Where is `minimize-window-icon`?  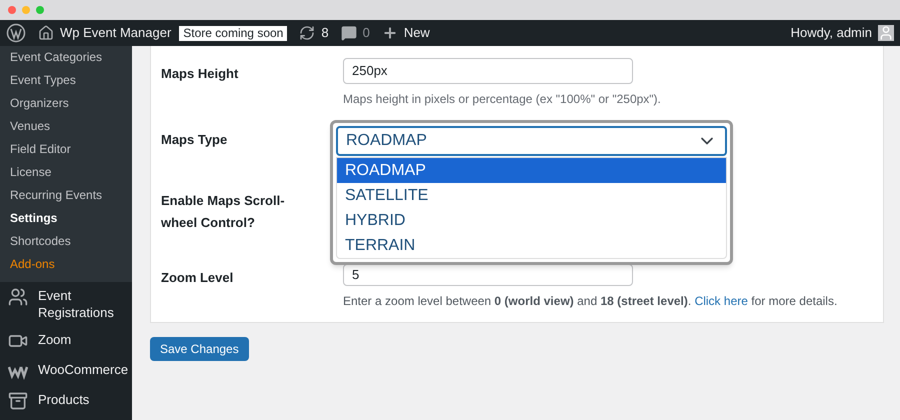 minimize-window-icon is located at coordinates (26, 10).